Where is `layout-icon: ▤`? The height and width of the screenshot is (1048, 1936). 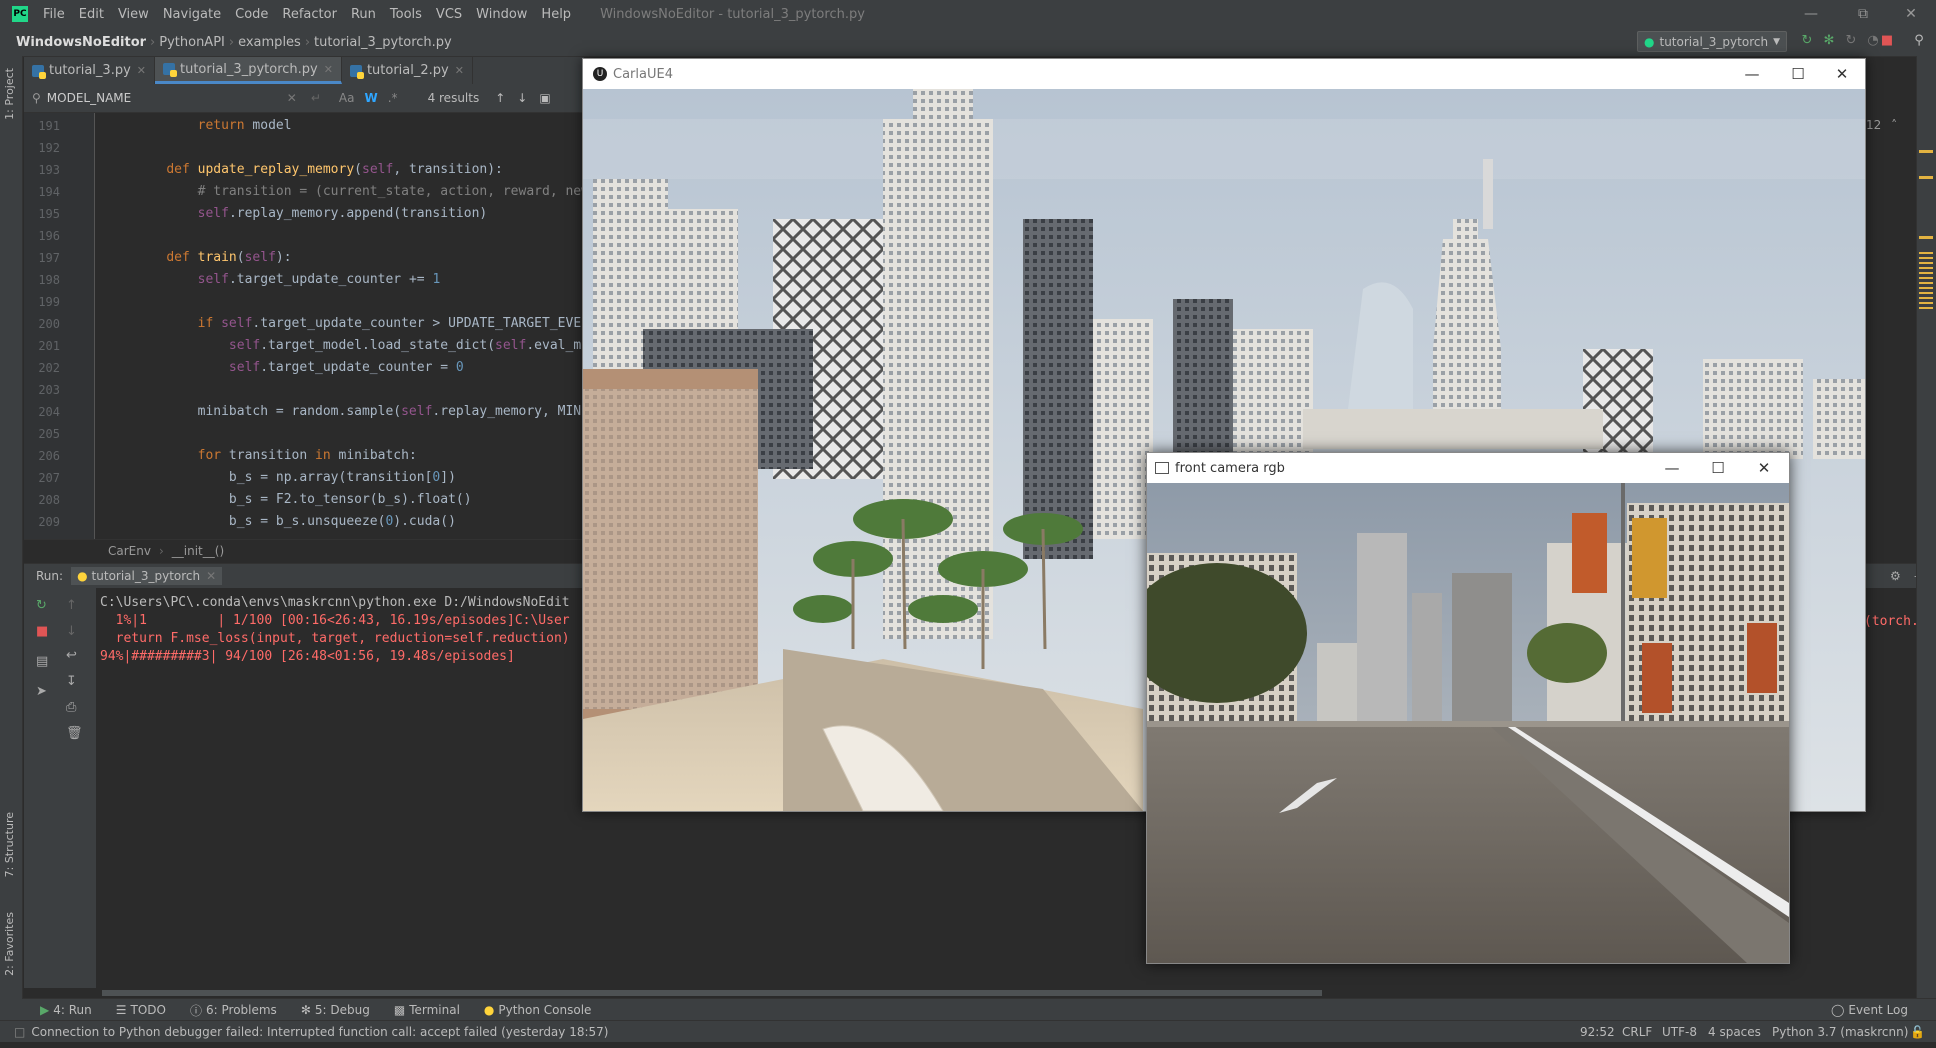 layout-icon: ▤ is located at coordinates (42, 661).